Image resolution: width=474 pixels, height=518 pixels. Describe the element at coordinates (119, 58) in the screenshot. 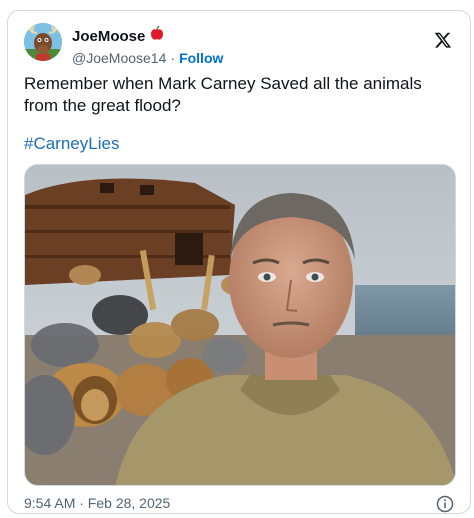

I see `author-handle: @JoeMoose14` at that location.